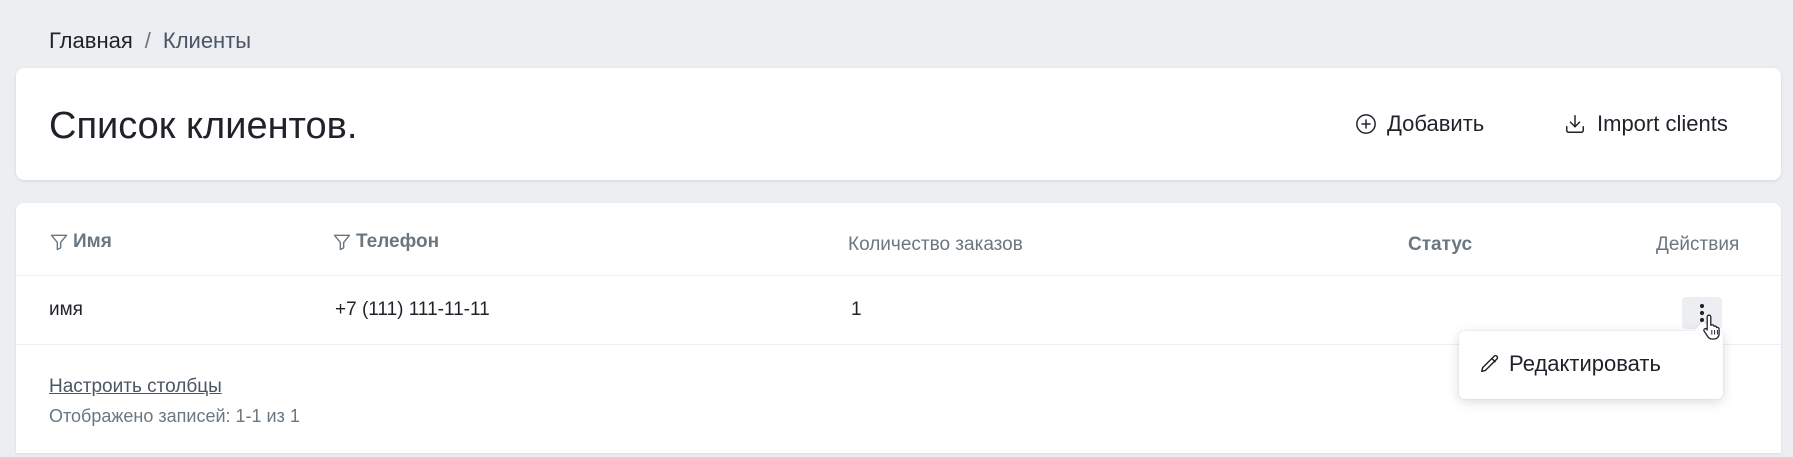  What do you see at coordinates (1366, 124) in the screenshot?
I see `plus-circle-icon` at bounding box center [1366, 124].